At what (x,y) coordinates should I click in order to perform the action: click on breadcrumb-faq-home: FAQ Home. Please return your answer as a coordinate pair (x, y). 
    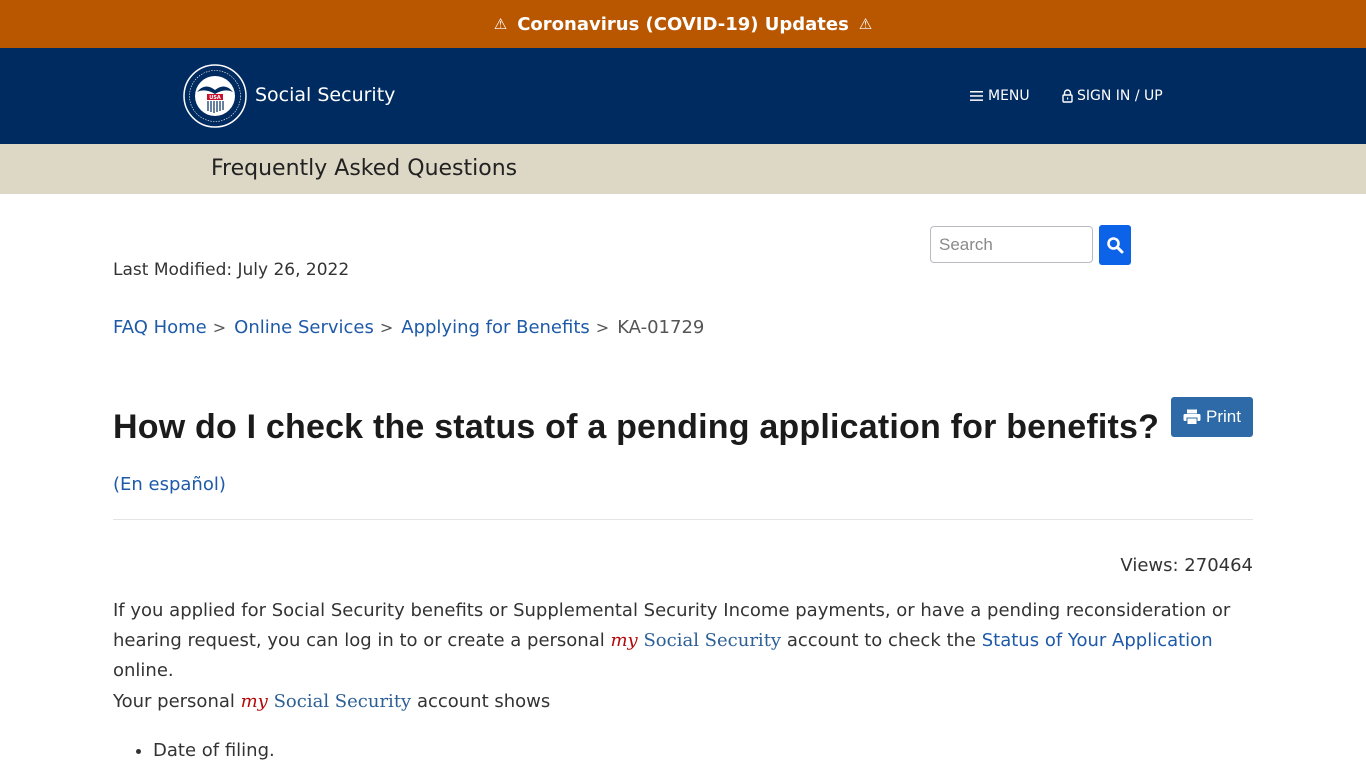
    Looking at the image, I should click on (160, 327).